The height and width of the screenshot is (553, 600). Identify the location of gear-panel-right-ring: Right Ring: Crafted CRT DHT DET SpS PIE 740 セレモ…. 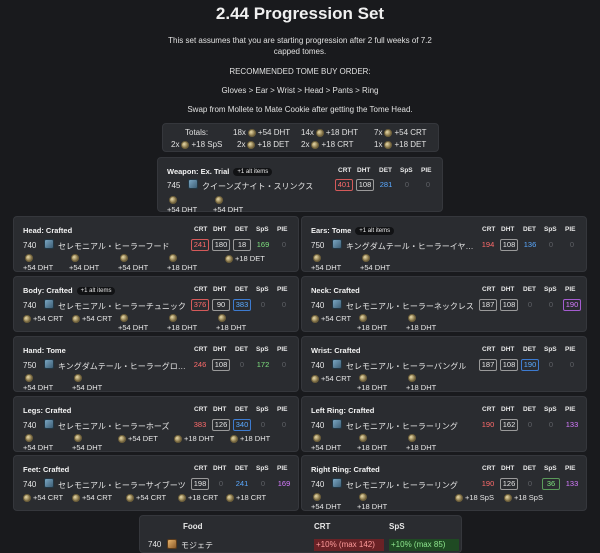
(444, 483).